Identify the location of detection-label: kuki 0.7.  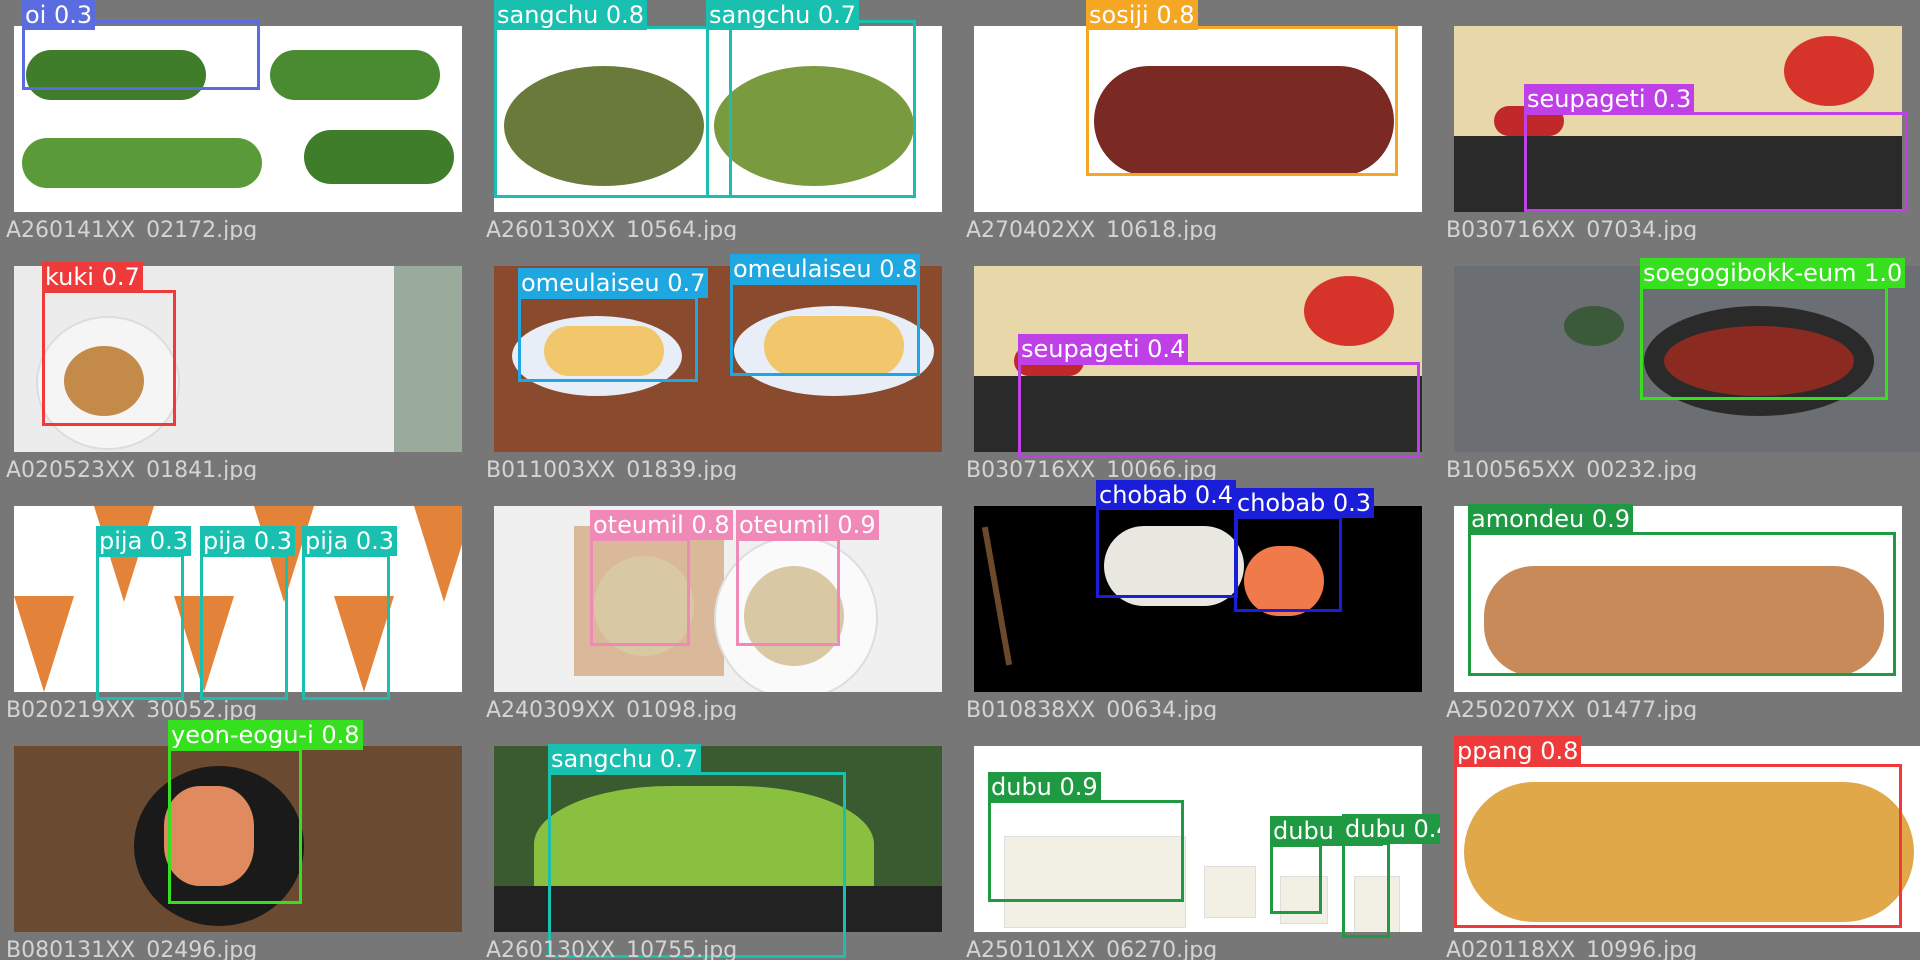
(92, 277).